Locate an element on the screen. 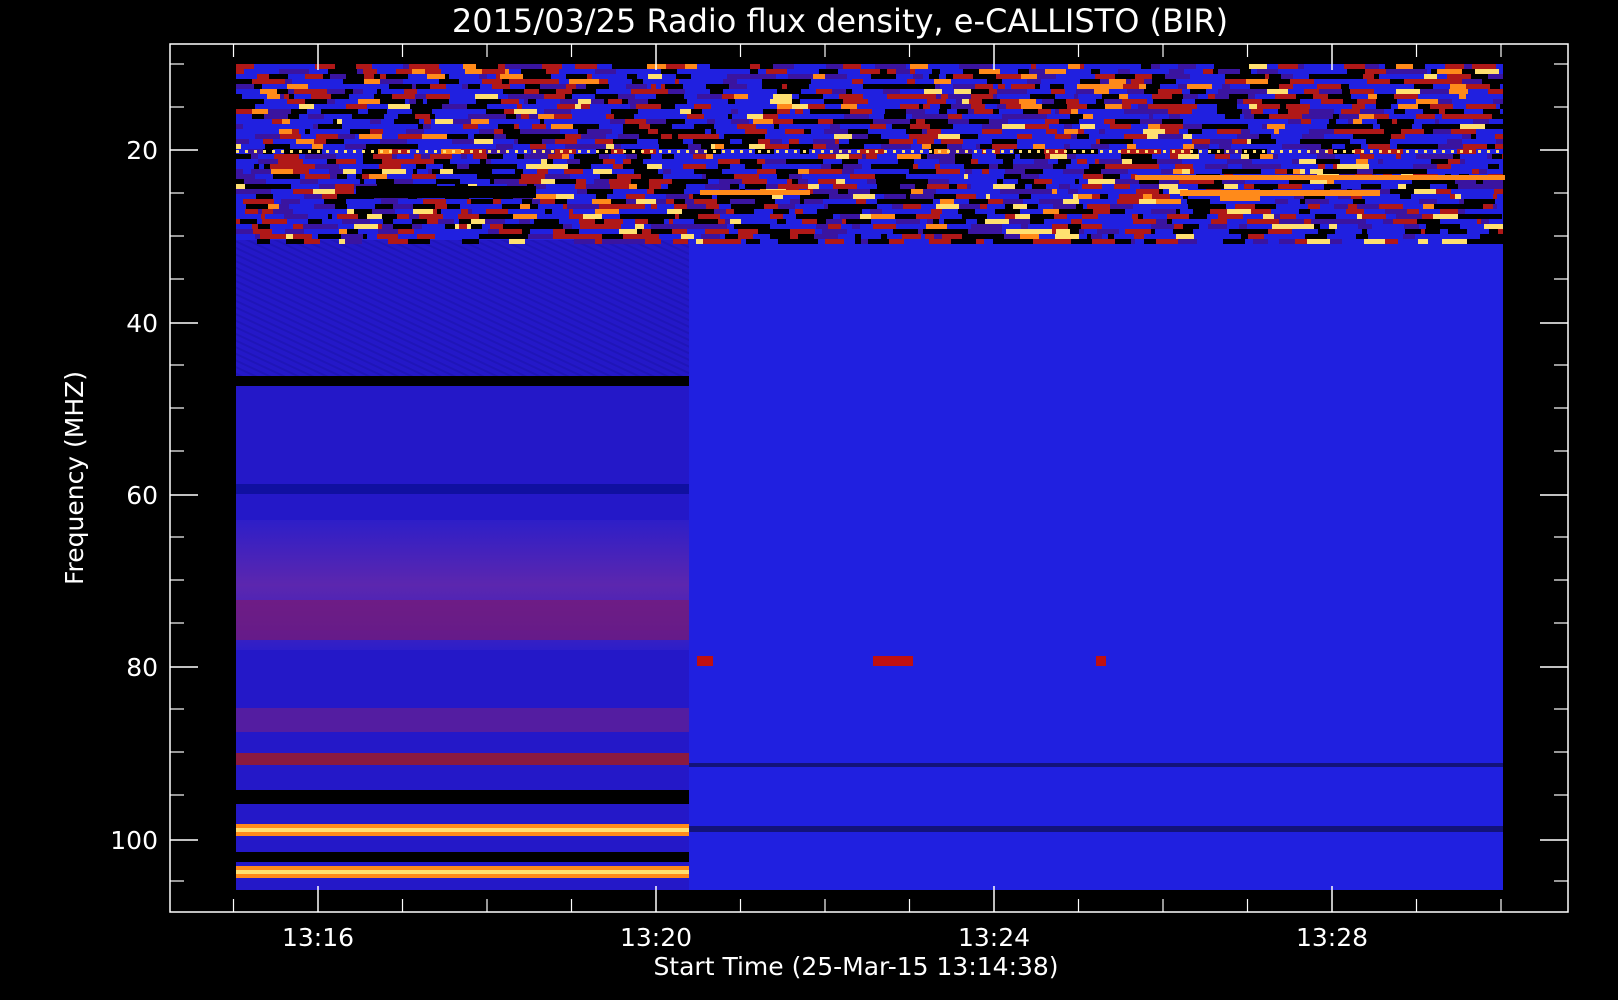 The width and height of the screenshot is (1618, 1000). dash-mark is located at coordinates (705, 661).